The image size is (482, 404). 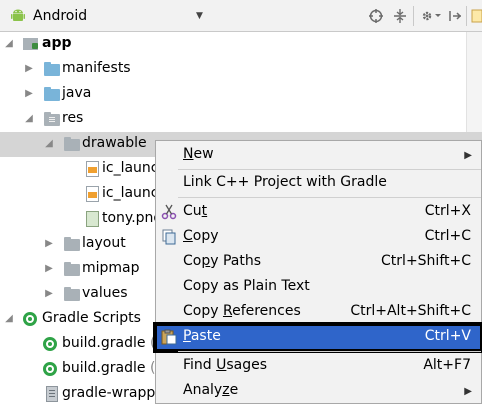 What do you see at coordinates (53, 119) in the screenshot?
I see `resource-folder-icon` at bounding box center [53, 119].